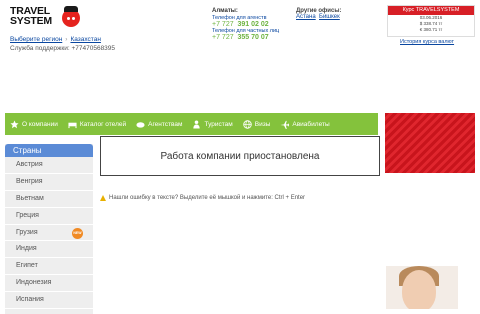 Image resolution: width=480 pixels, height=314 pixels. What do you see at coordinates (72, 124) in the screenshot?
I see `bed-icon` at bounding box center [72, 124].